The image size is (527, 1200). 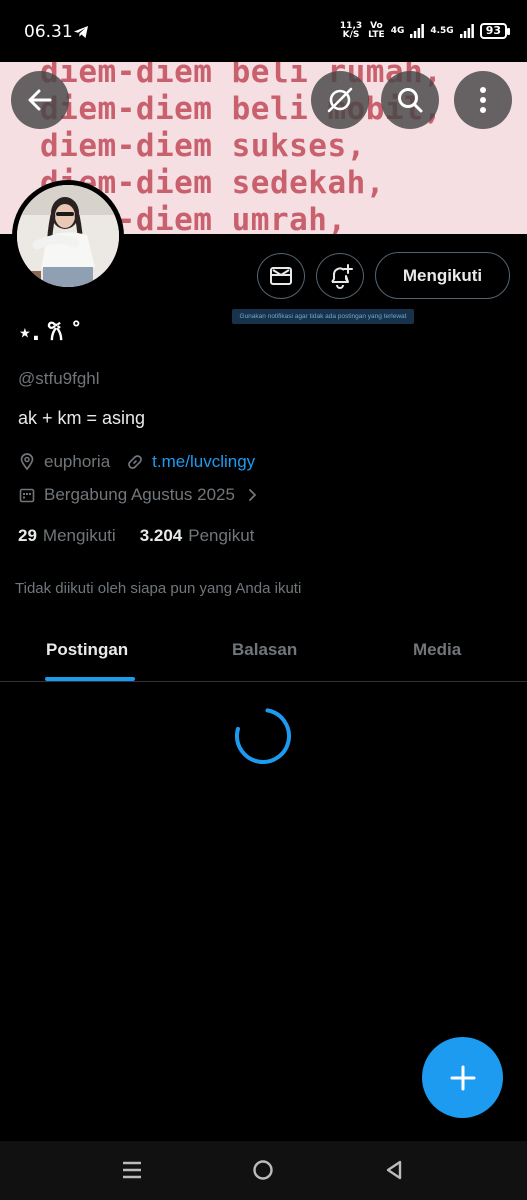 What do you see at coordinates (376, 35) in the screenshot?
I see `volte-bottom: LTE` at bounding box center [376, 35].